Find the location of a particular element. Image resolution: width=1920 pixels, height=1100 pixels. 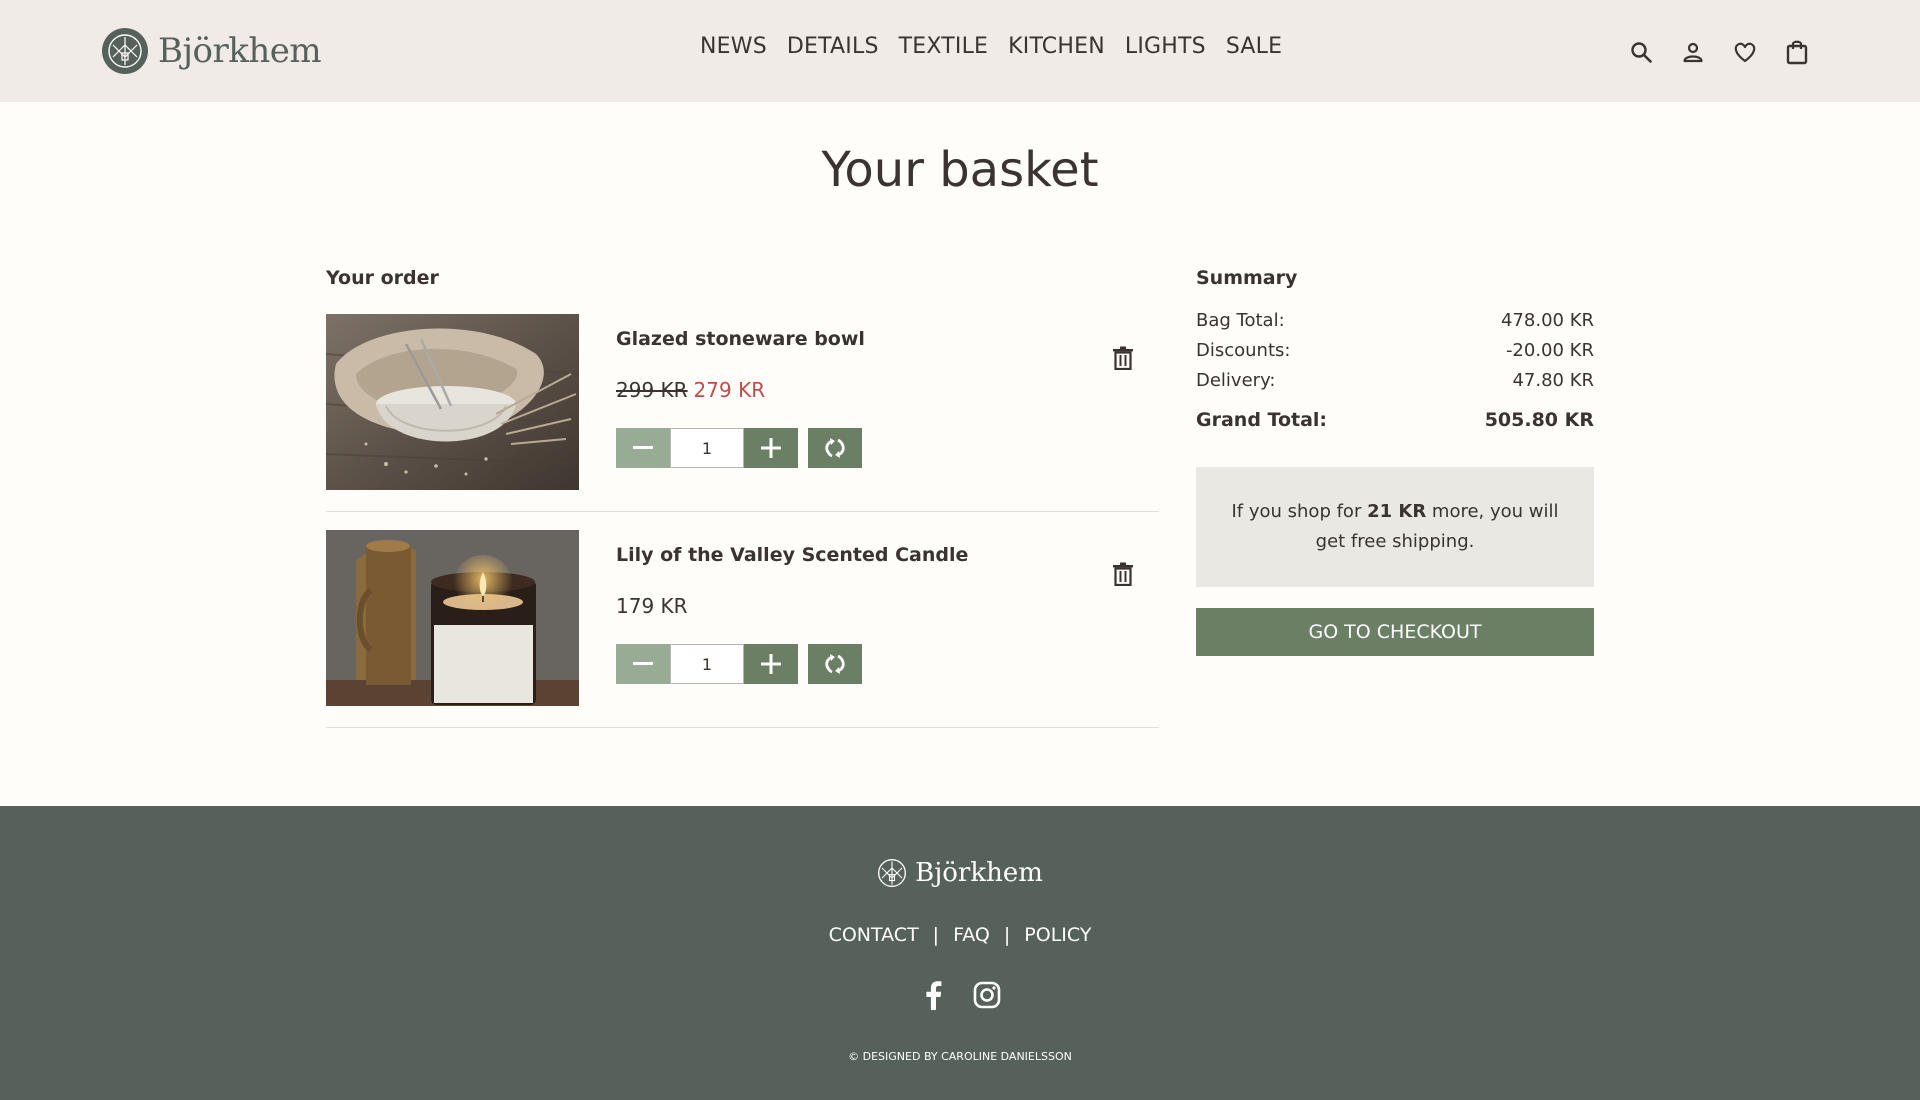

item-price: 179 KR is located at coordinates (652, 606).